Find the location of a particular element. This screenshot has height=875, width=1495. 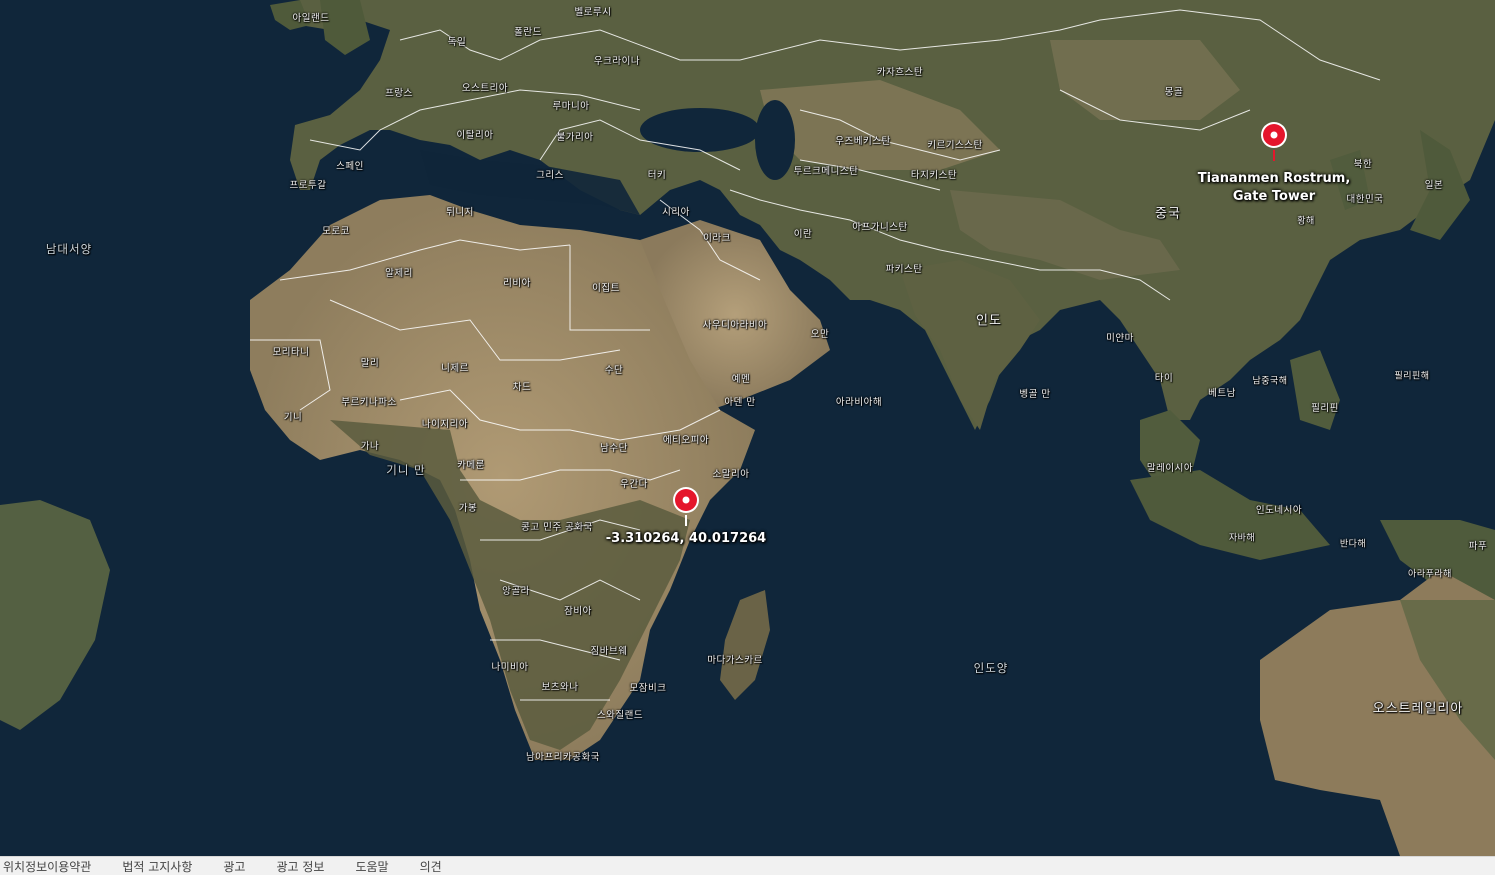

footer-link-ad-info: 광고 정보 is located at coordinates (300, 866).